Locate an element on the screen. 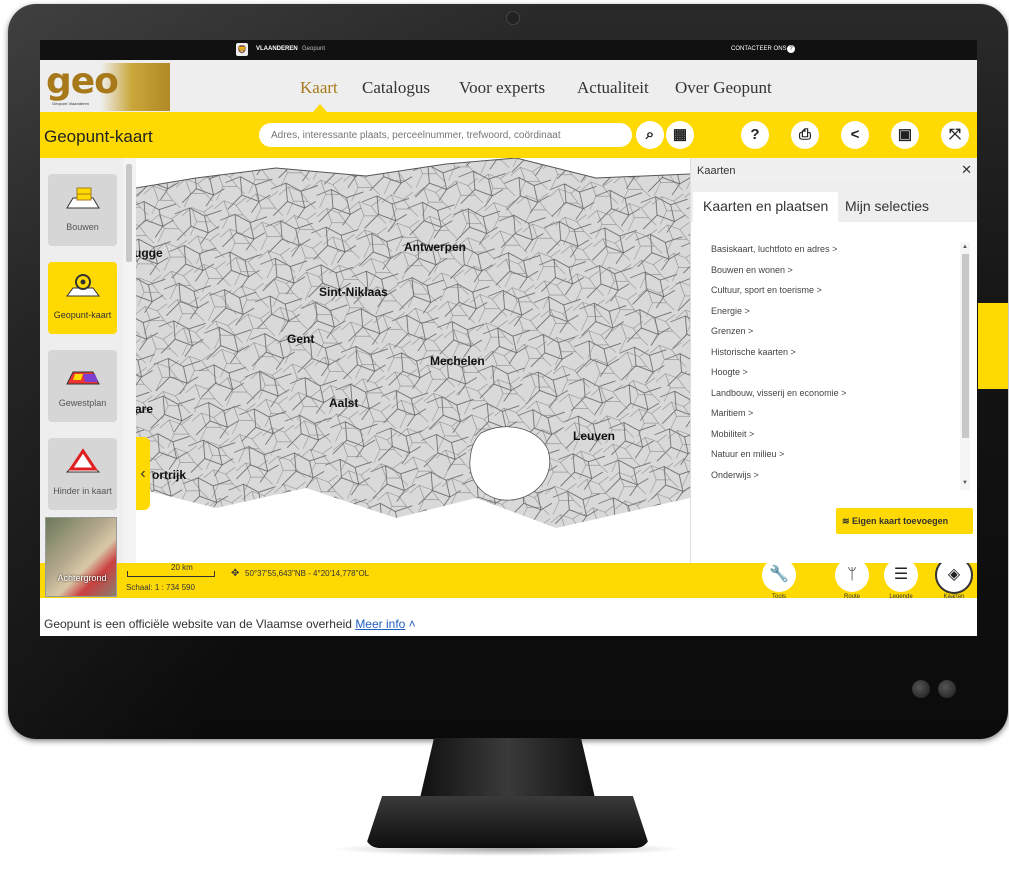 This screenshot has height=874, width=1009. fullscreen-icon: ⤧ is located at coordinates (955, 135).